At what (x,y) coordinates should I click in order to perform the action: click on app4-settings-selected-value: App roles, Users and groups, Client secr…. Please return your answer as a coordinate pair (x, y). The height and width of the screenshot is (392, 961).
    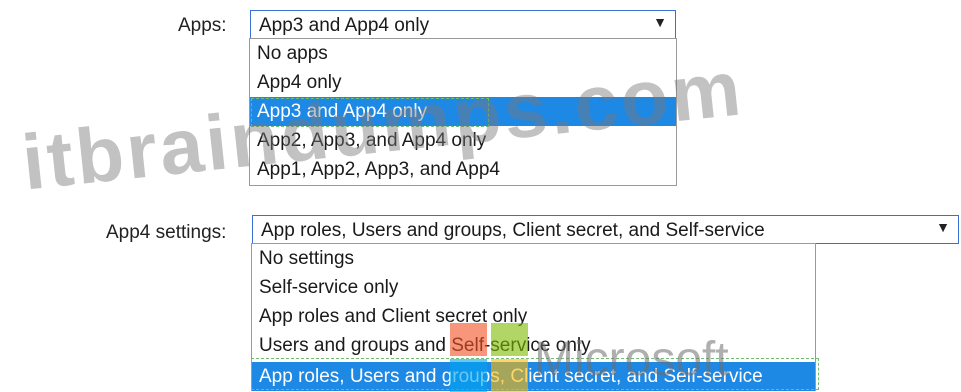
    Looking at the image, I should click on (513, 230).